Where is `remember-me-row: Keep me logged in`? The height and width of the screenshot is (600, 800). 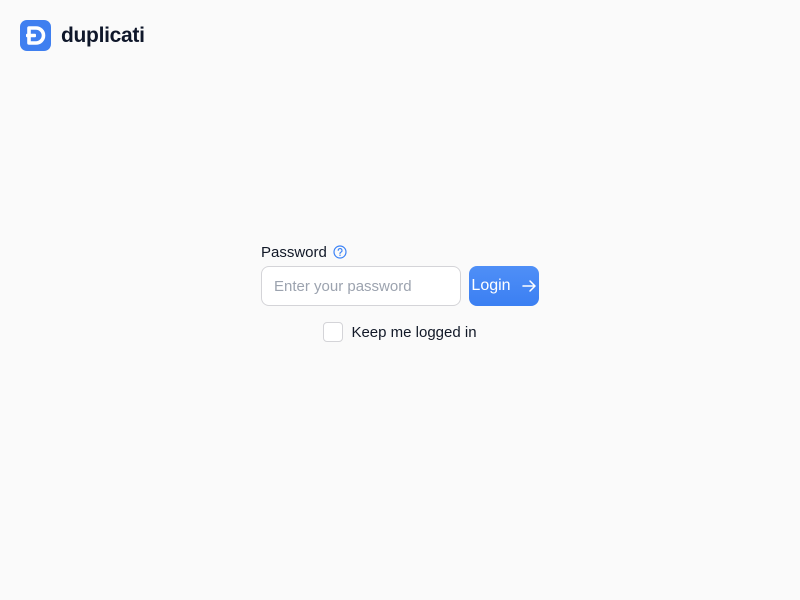 remember-me-row: Keep me logged in is located at coordinates (400, 332).